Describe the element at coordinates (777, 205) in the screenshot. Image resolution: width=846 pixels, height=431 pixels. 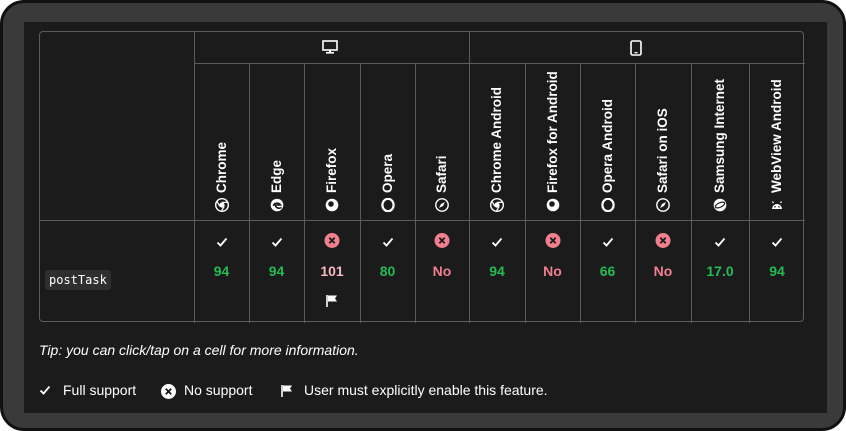
I see `android-icon` at that location.